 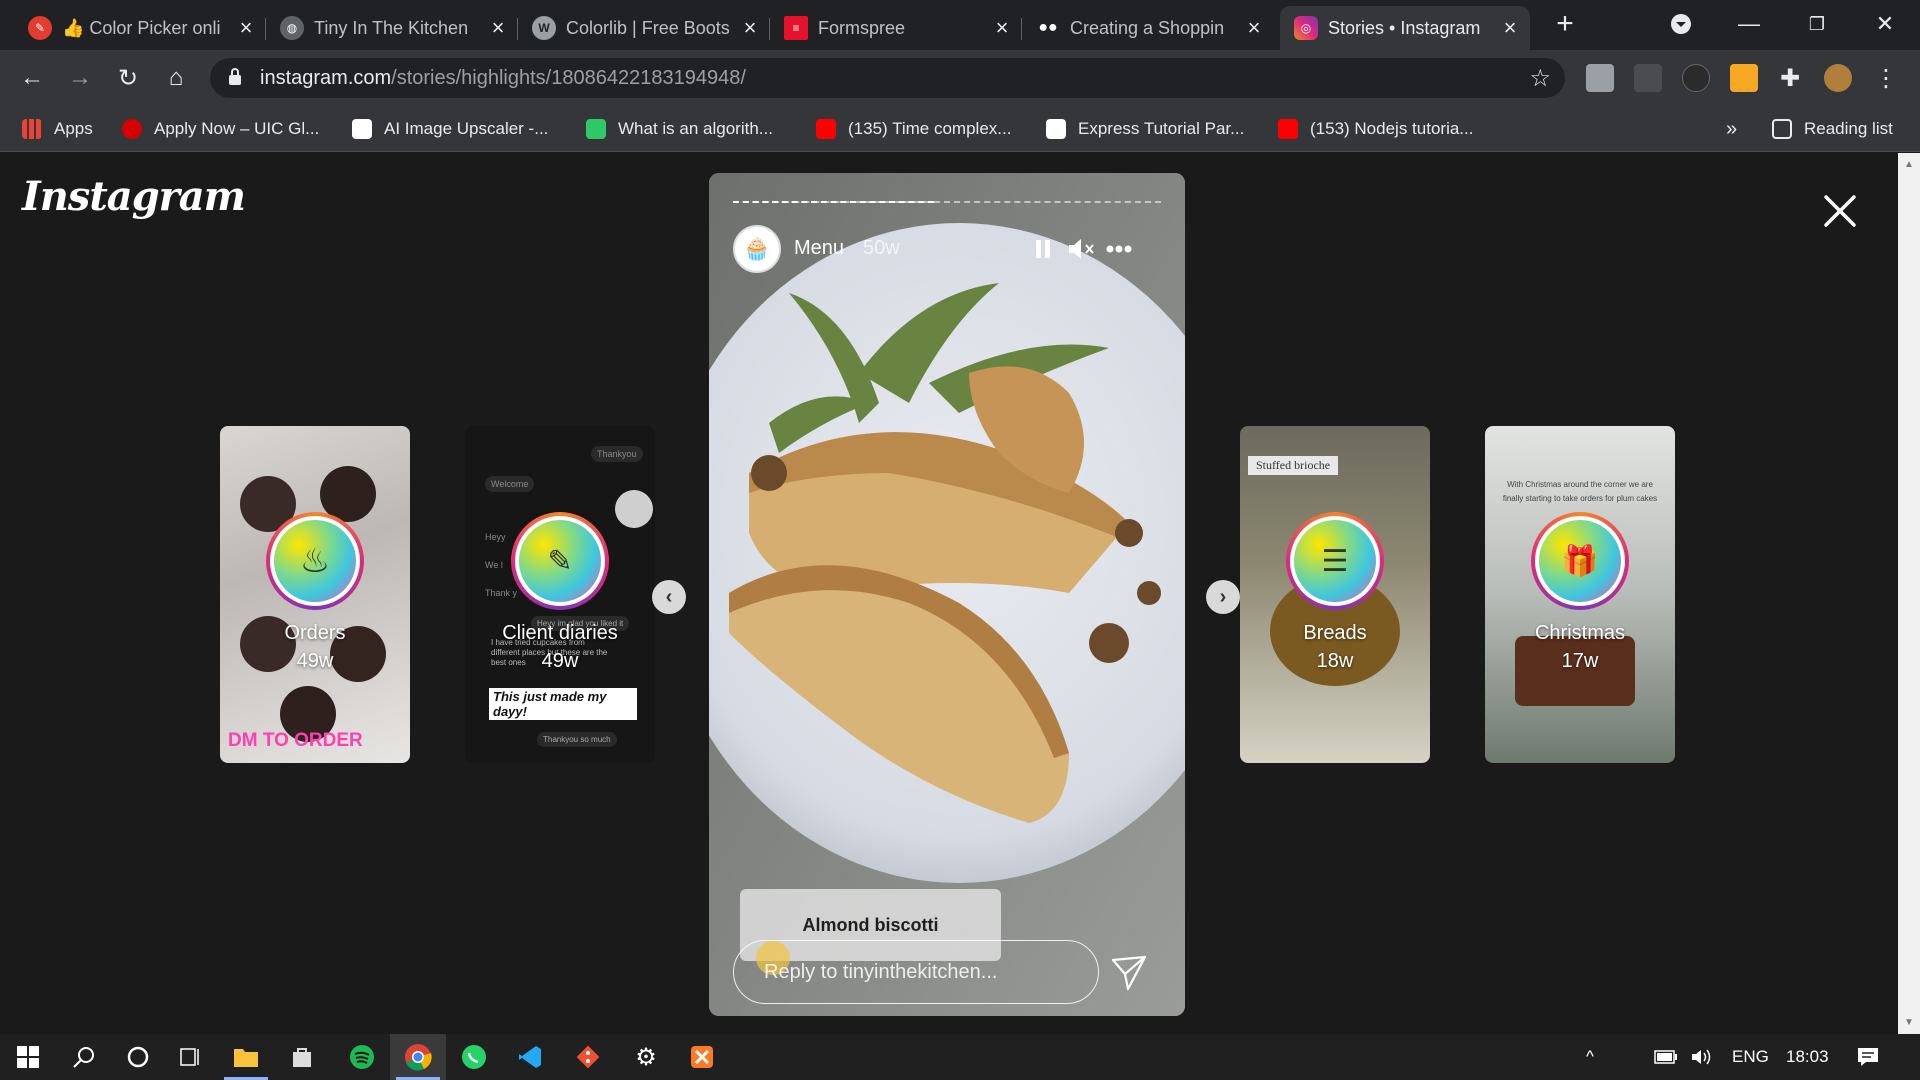 What do you see at coordinates (1540, 78) in the screenshot?
I see `bookmark-star-icon: ☆` at bounding box center [1540, 78].